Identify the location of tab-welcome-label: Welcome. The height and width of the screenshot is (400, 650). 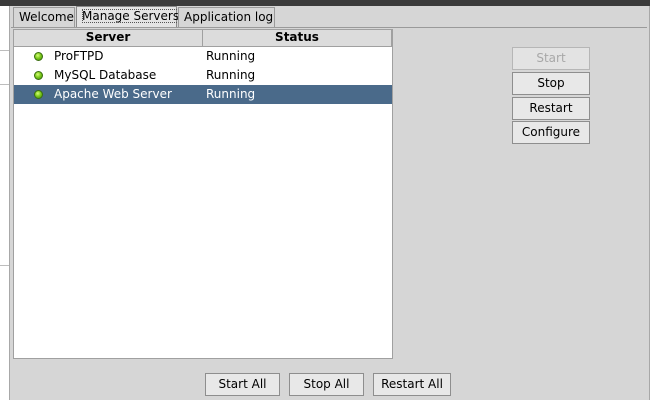
(46, 17).